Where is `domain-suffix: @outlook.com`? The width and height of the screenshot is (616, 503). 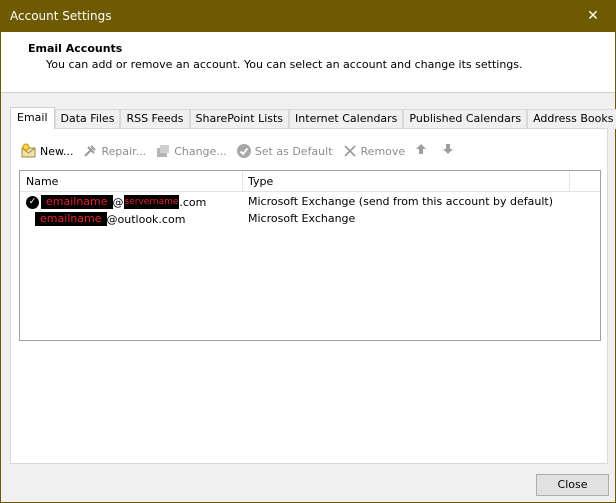 domain-suffix: @outlook.com is located at coordinates (146, 219).